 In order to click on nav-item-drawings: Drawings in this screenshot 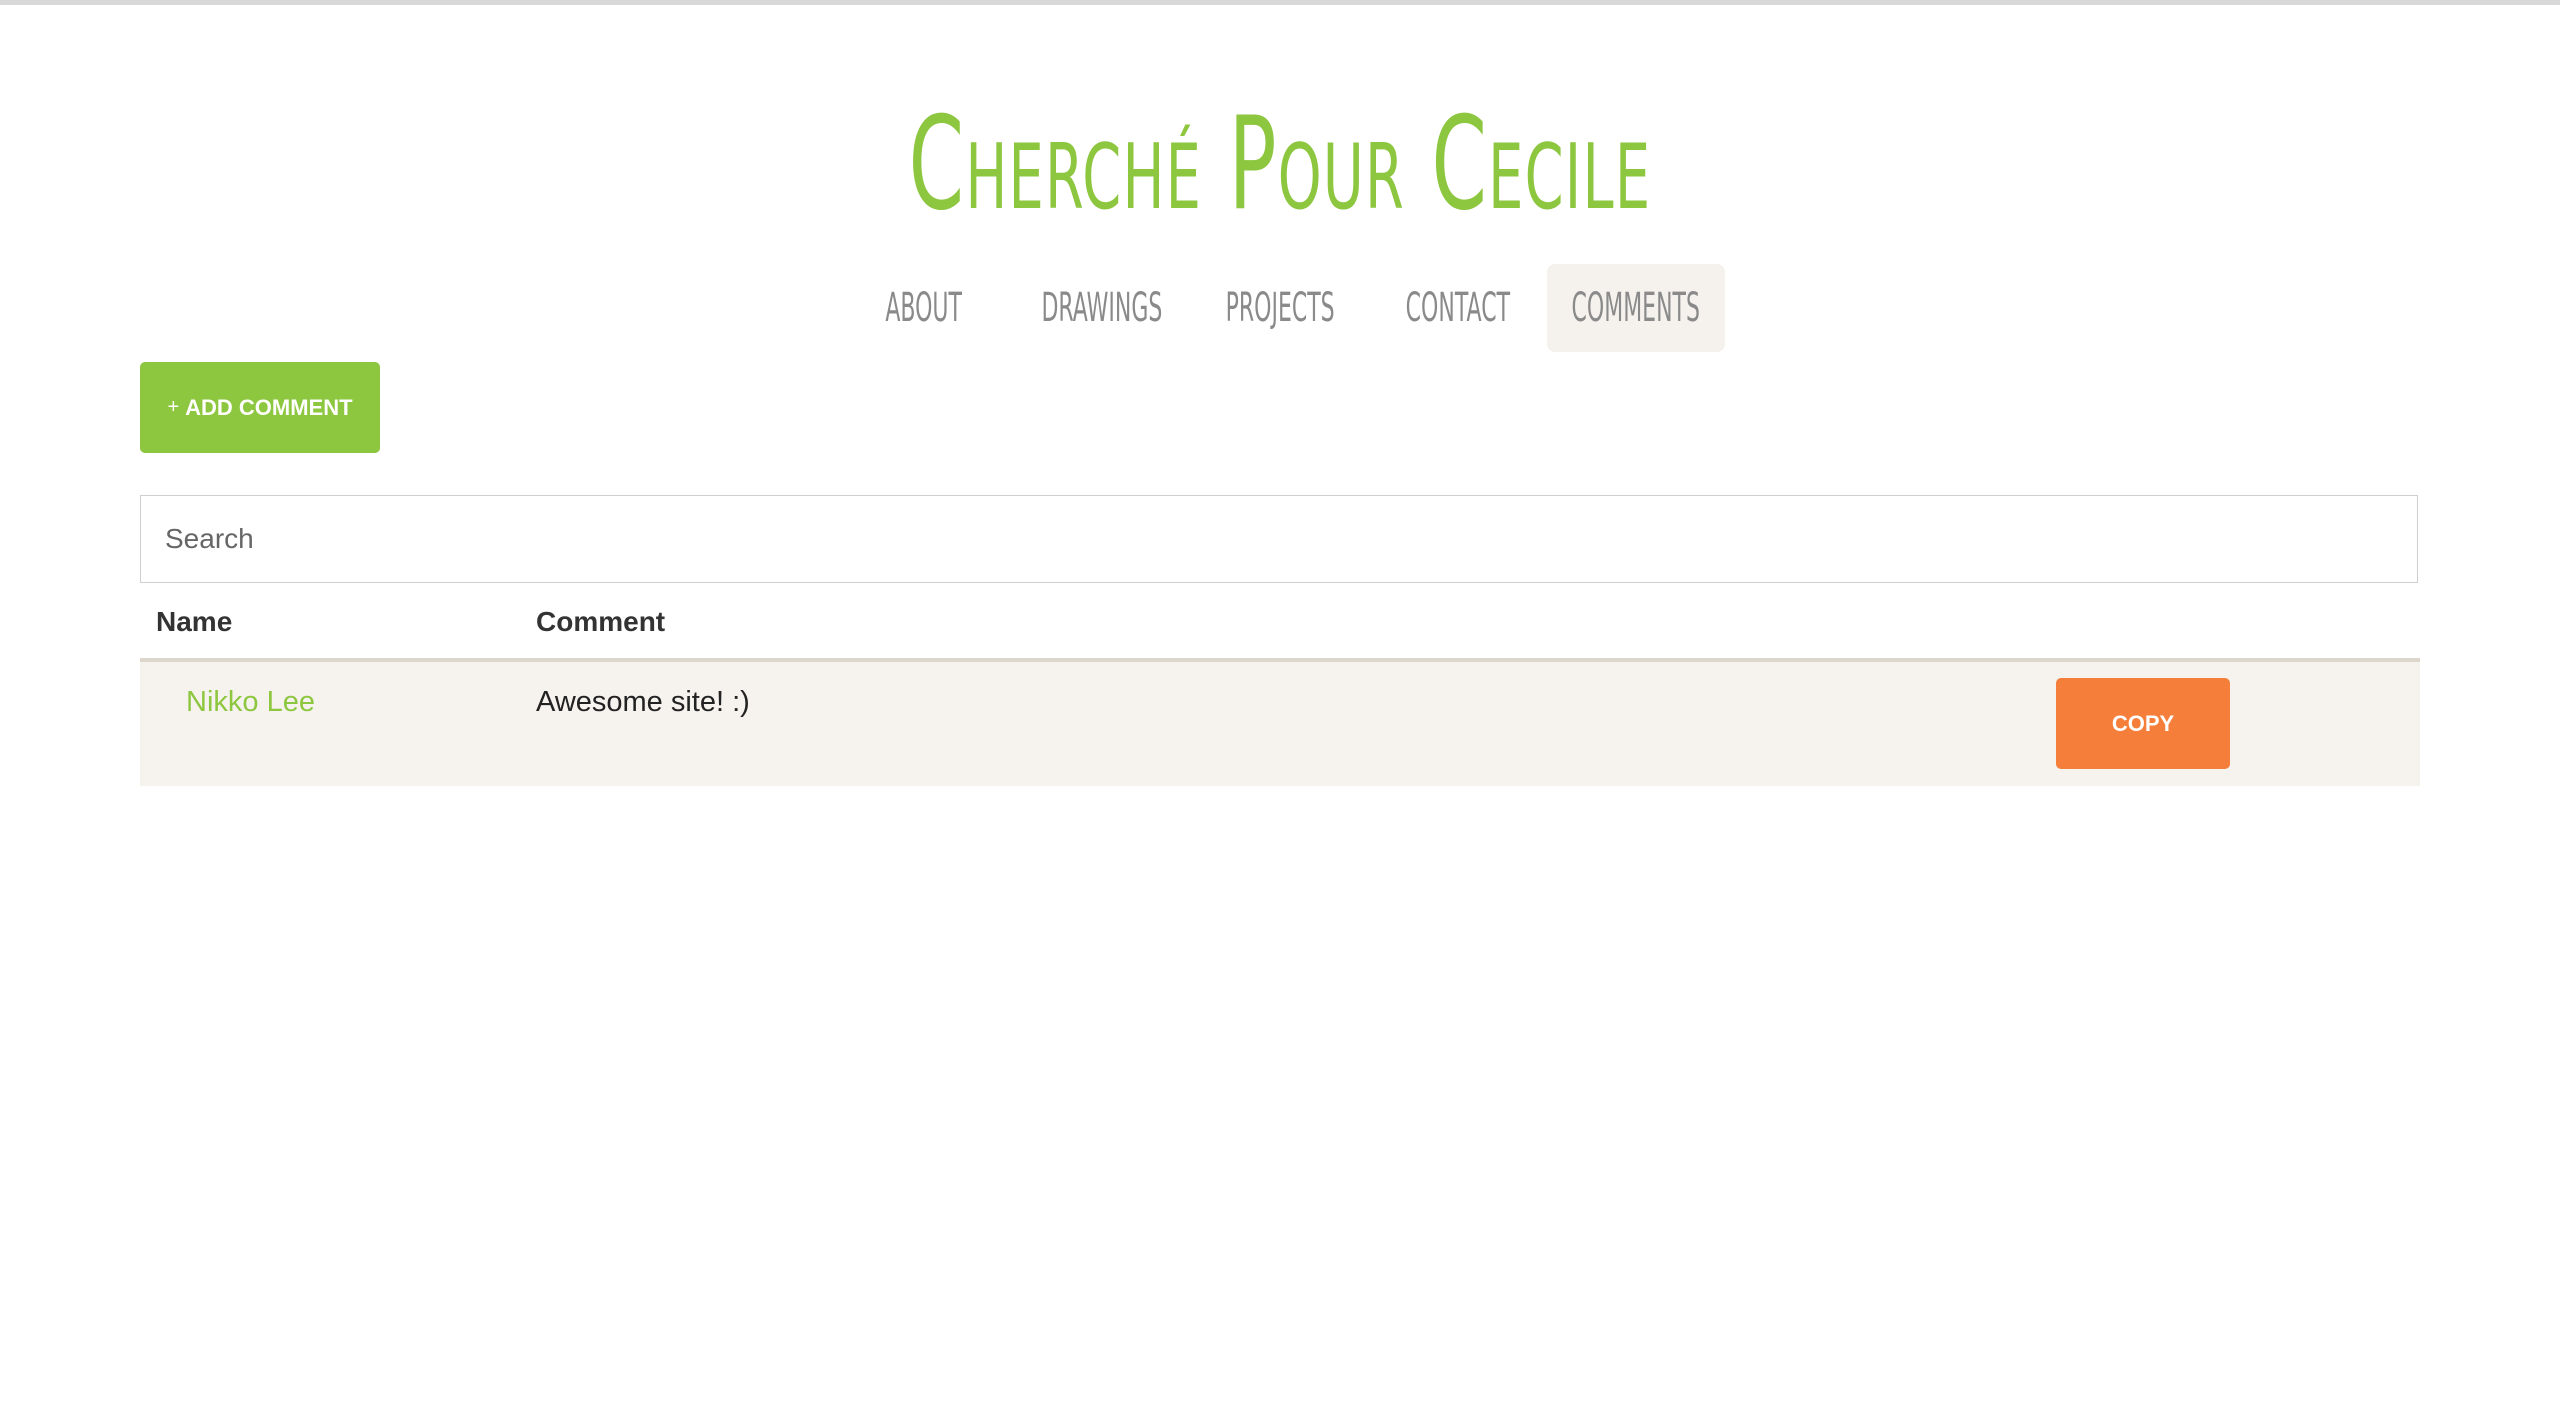, I will do `click(1102, 308)`.